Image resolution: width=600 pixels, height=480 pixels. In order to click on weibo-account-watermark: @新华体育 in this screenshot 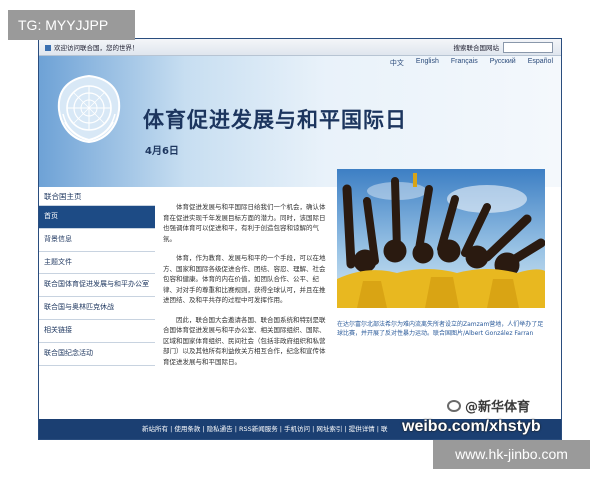, I will do `click(488, 405)`.